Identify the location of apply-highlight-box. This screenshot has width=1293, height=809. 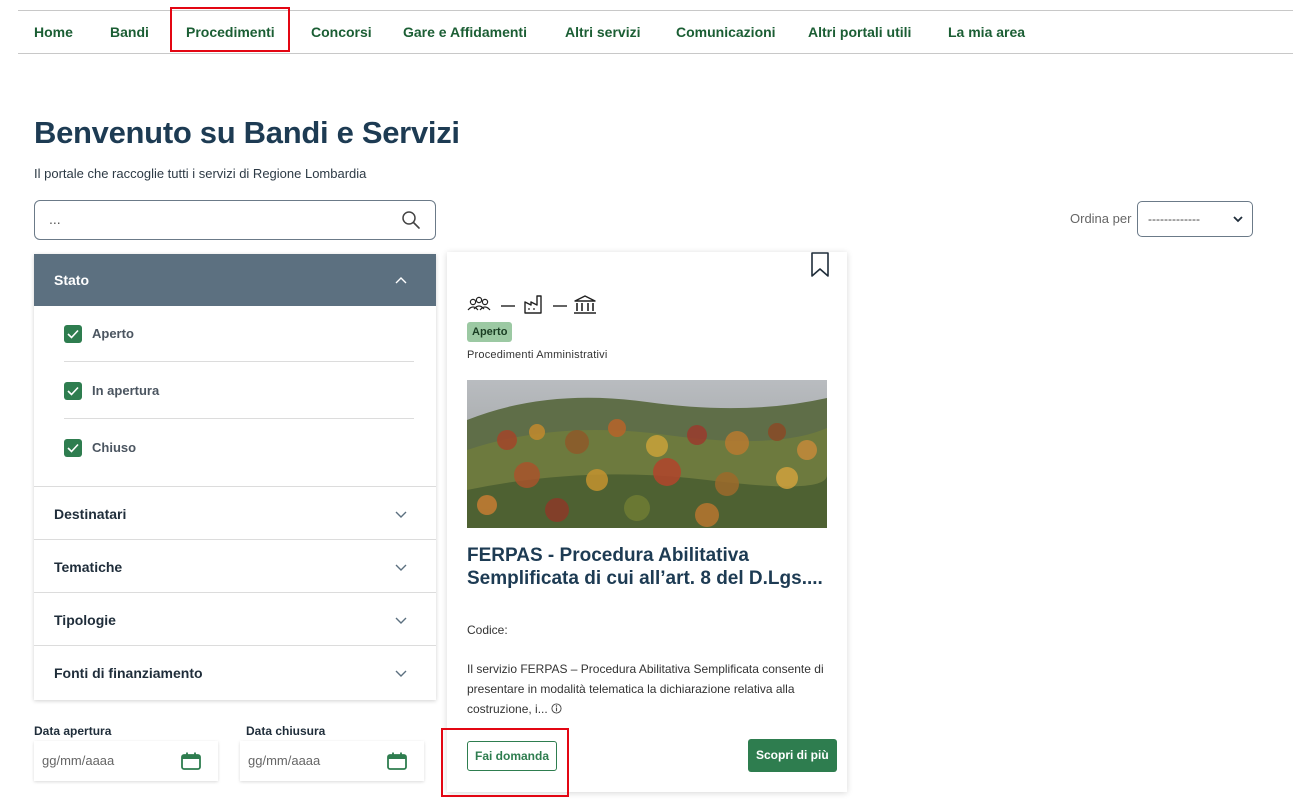
(505, 762).